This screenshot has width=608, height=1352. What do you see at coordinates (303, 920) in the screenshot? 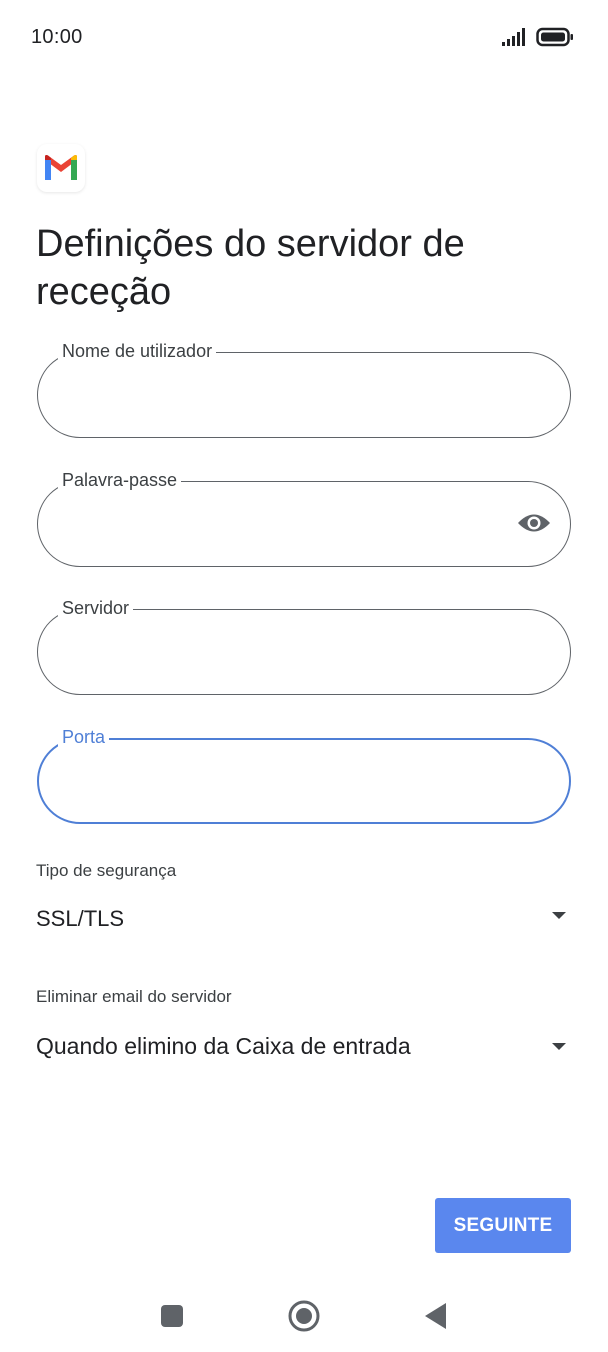
I see `security-type-dropdown: SSL/TLS` at bounding box center [303, 920].